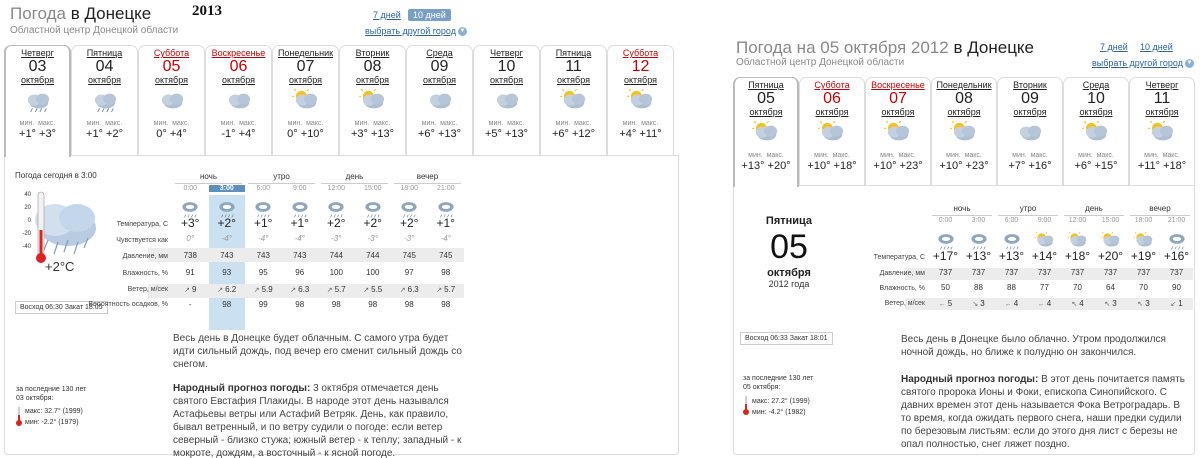 This screenshot has width=1200, height=458. What do you see at coordinates (1030, 166) in the screenshot?
I see `day-tab-temps: +7° +16°` at bounding box center [1030, 166].